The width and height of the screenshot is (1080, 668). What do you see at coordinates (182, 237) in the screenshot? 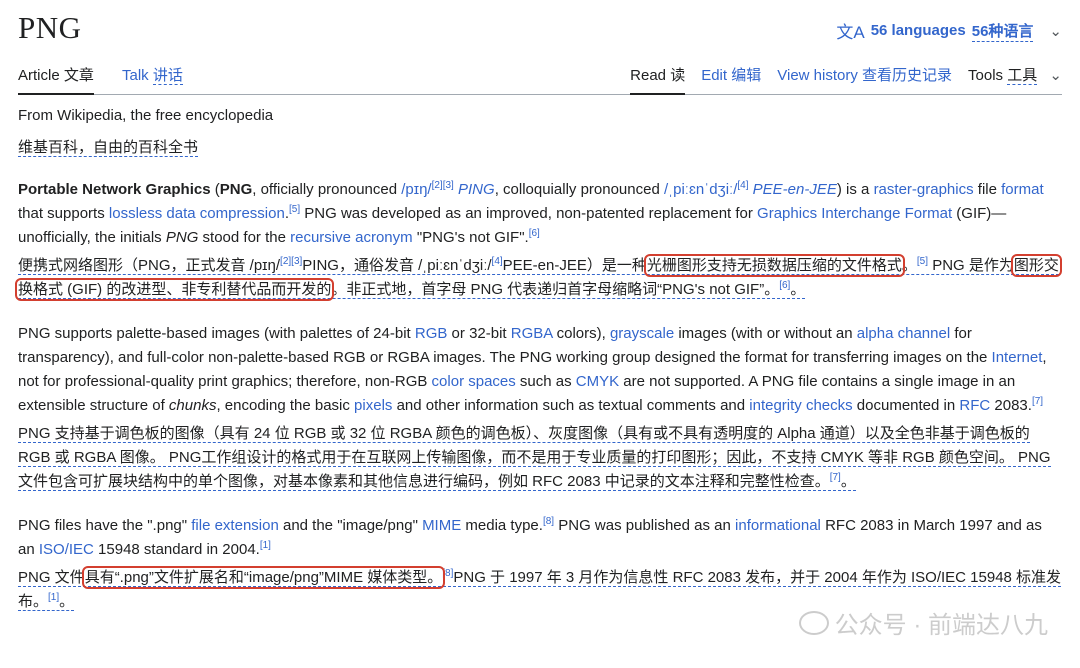
I see `text: PNG` at bounding box center [182, 237].